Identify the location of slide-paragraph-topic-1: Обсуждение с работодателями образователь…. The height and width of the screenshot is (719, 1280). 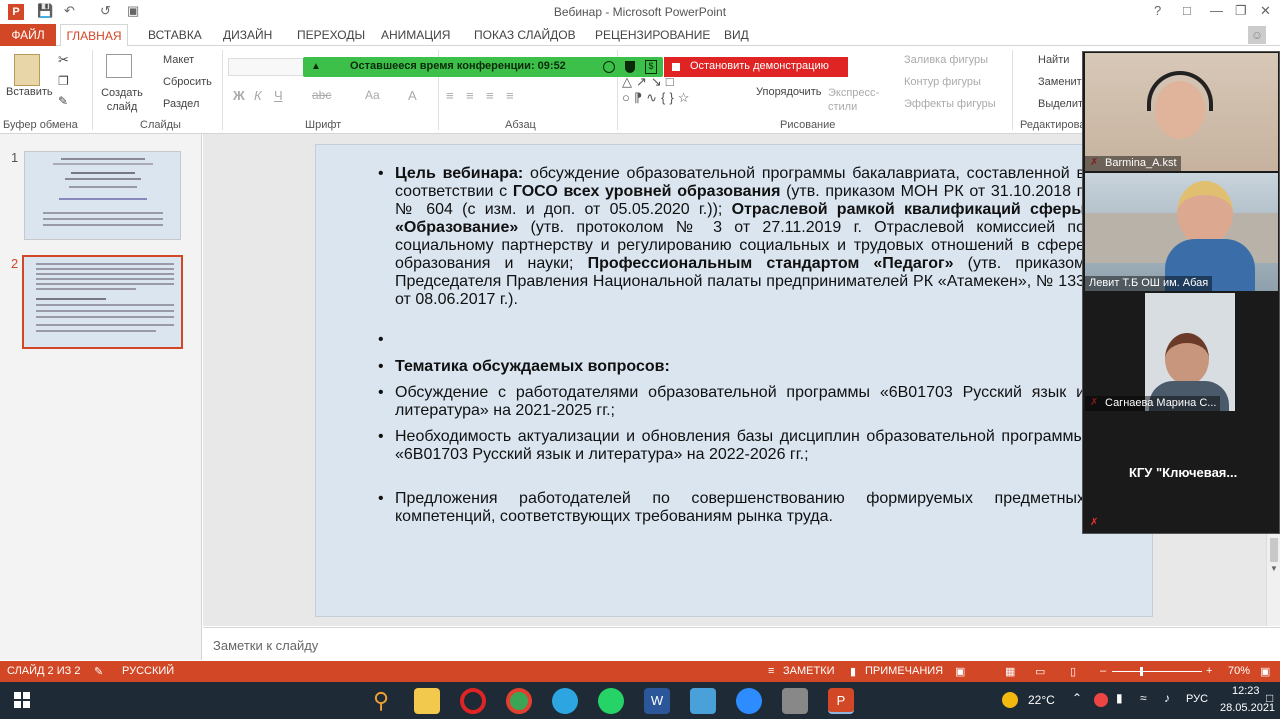
(740, 402).